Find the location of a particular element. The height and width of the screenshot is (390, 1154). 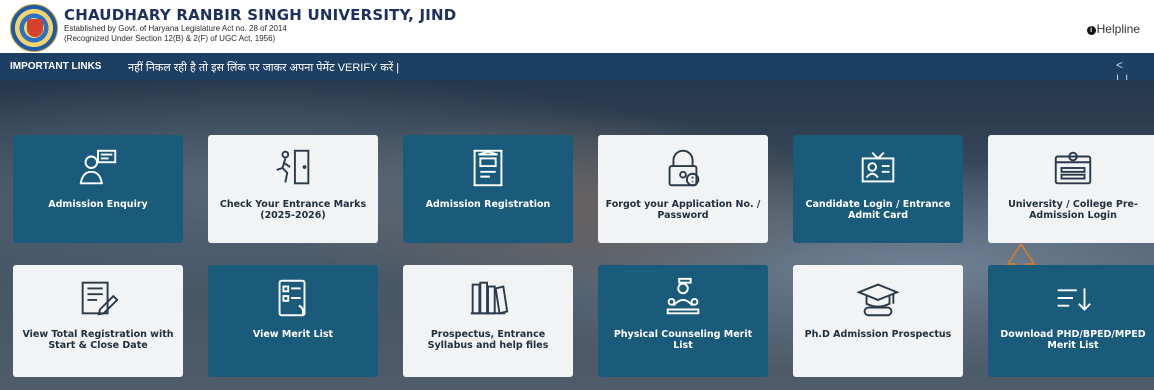

graduation-cap-icon is located at coordinates (878, 298).